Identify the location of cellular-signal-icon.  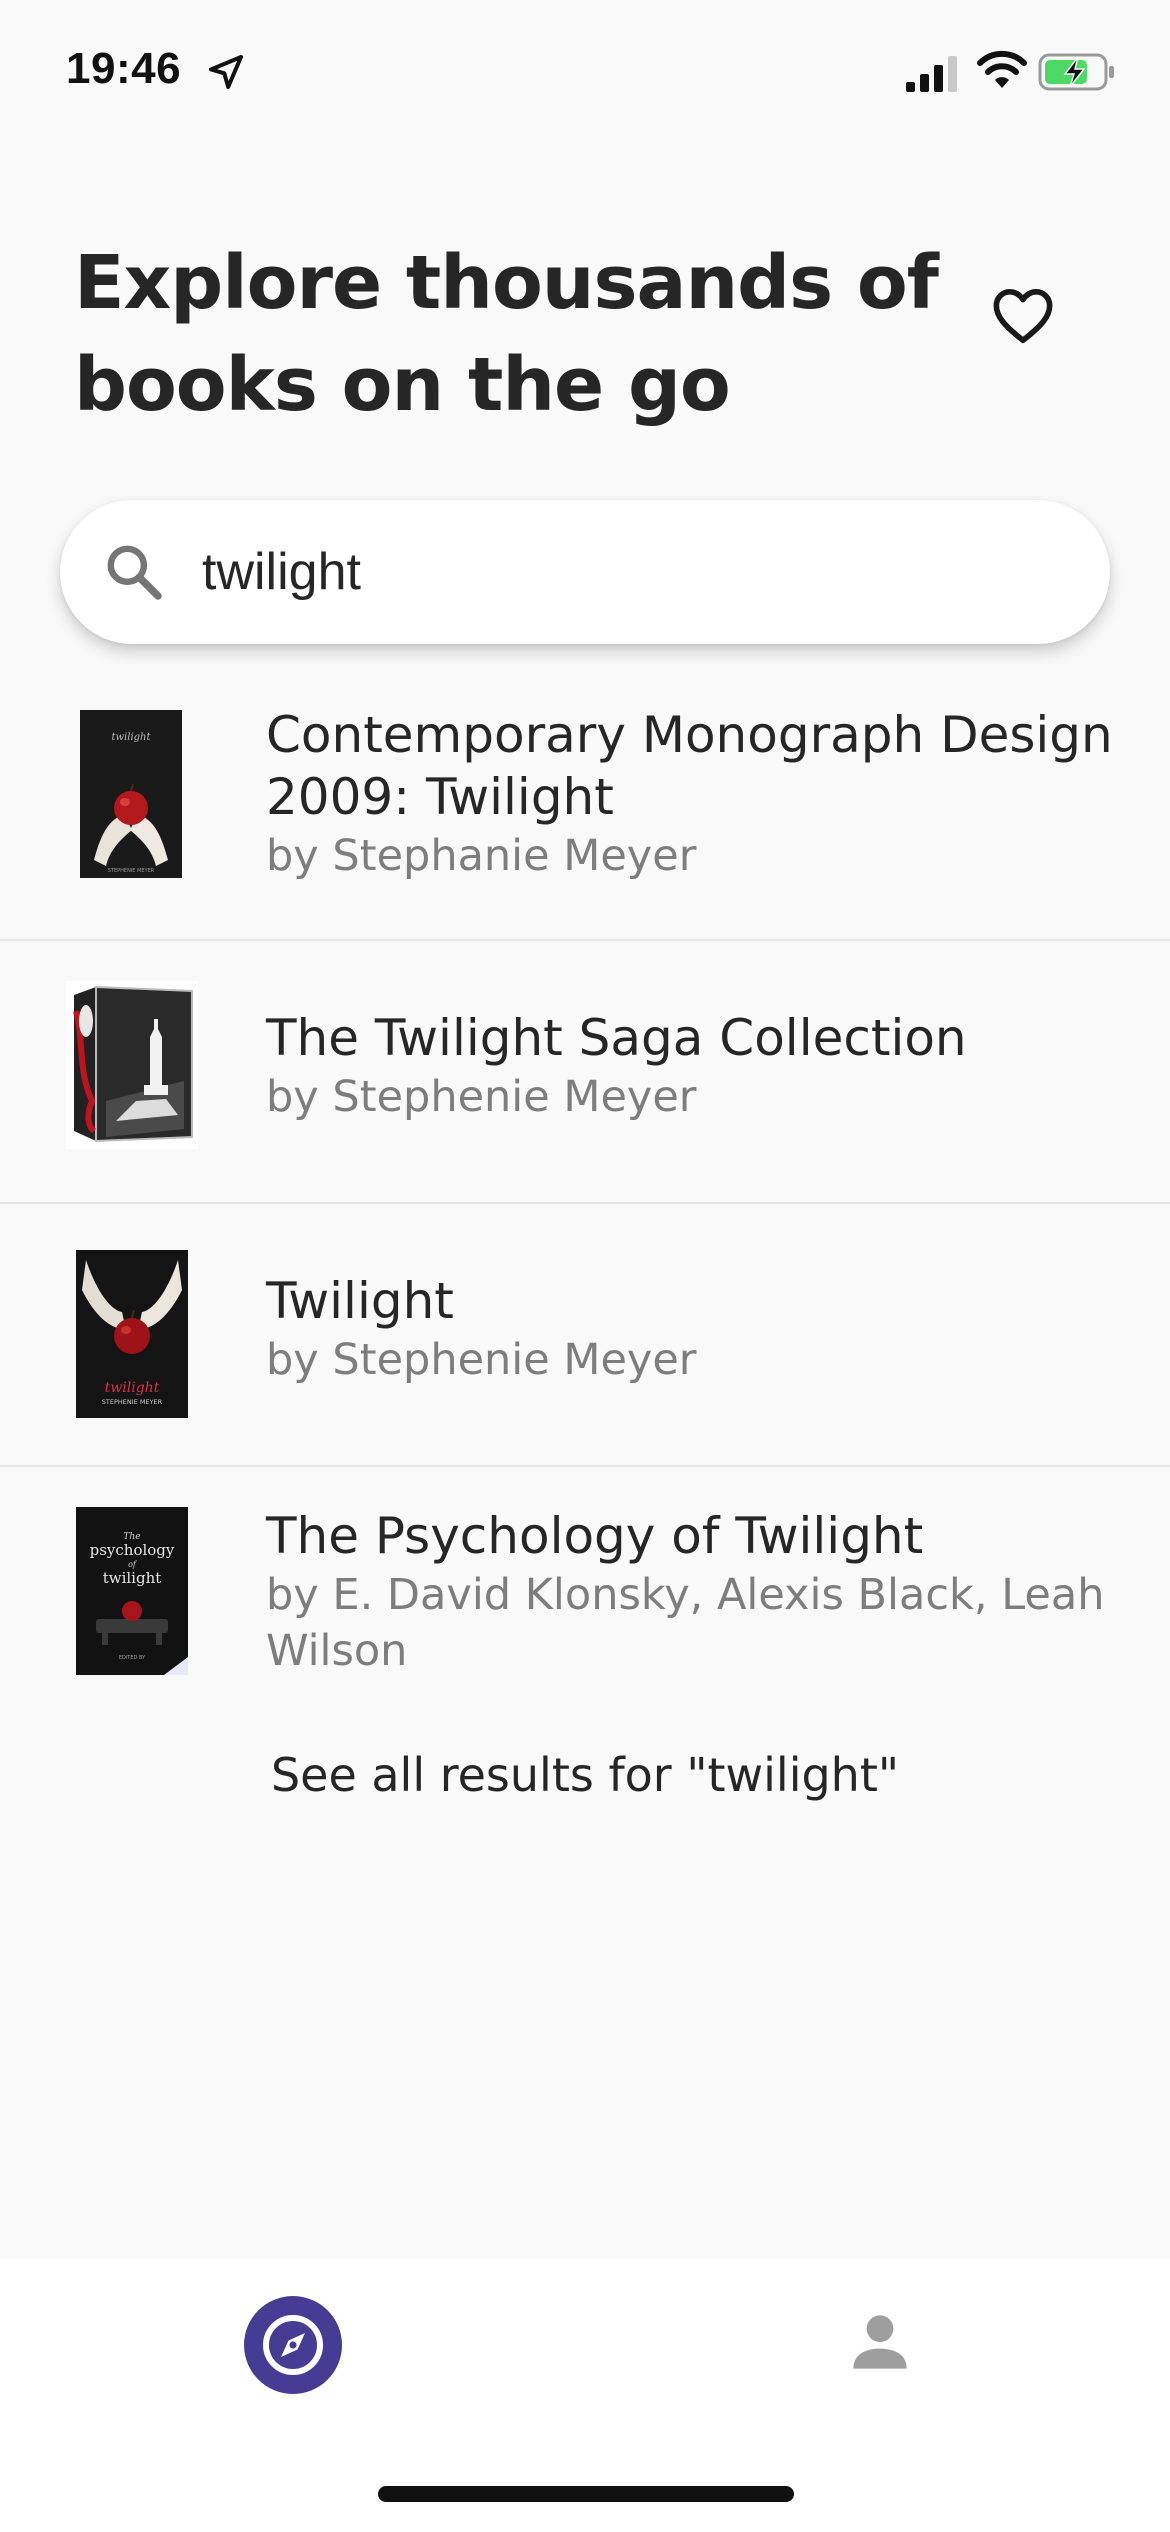
(931, 74).